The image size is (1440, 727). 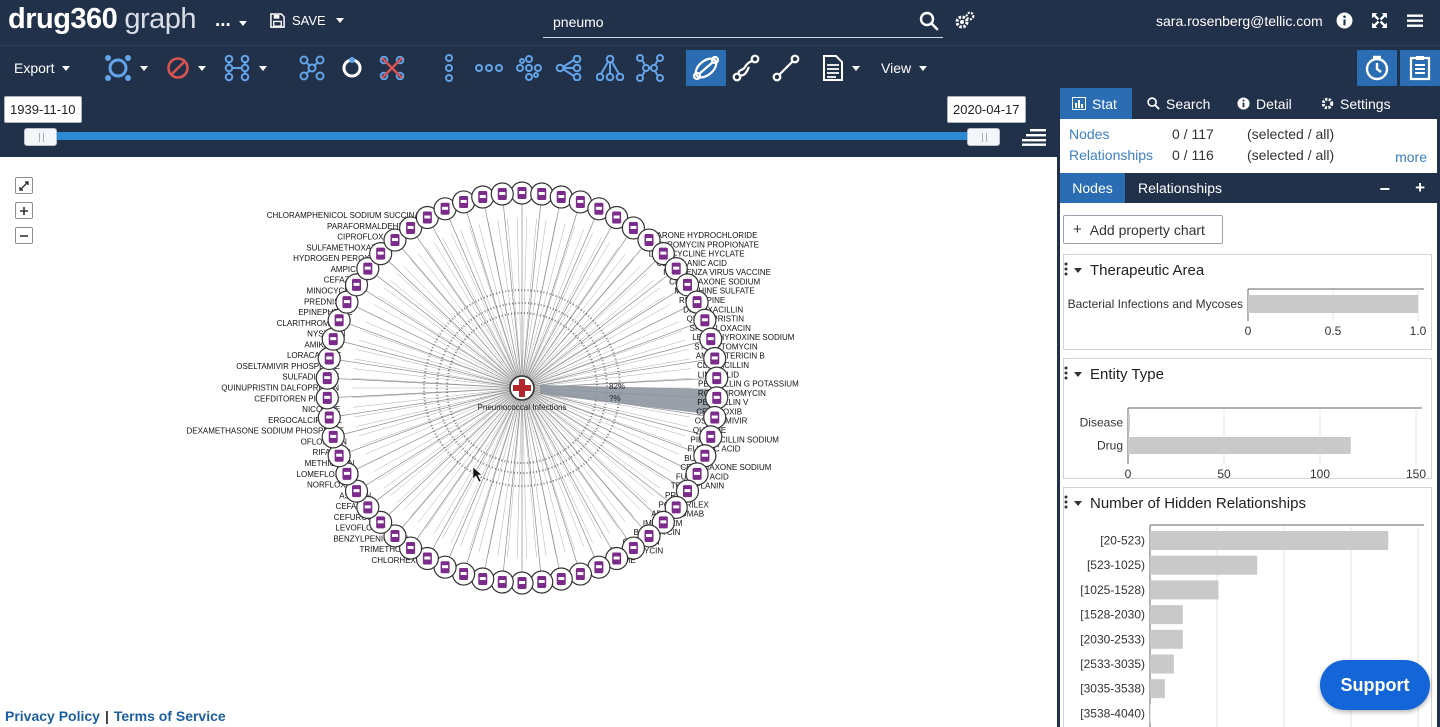 What do you see at coordinates (52, 716) in the screenshot?
I see `privacy-policy-link: Privacy Policy` at bounding box center [52, 716].